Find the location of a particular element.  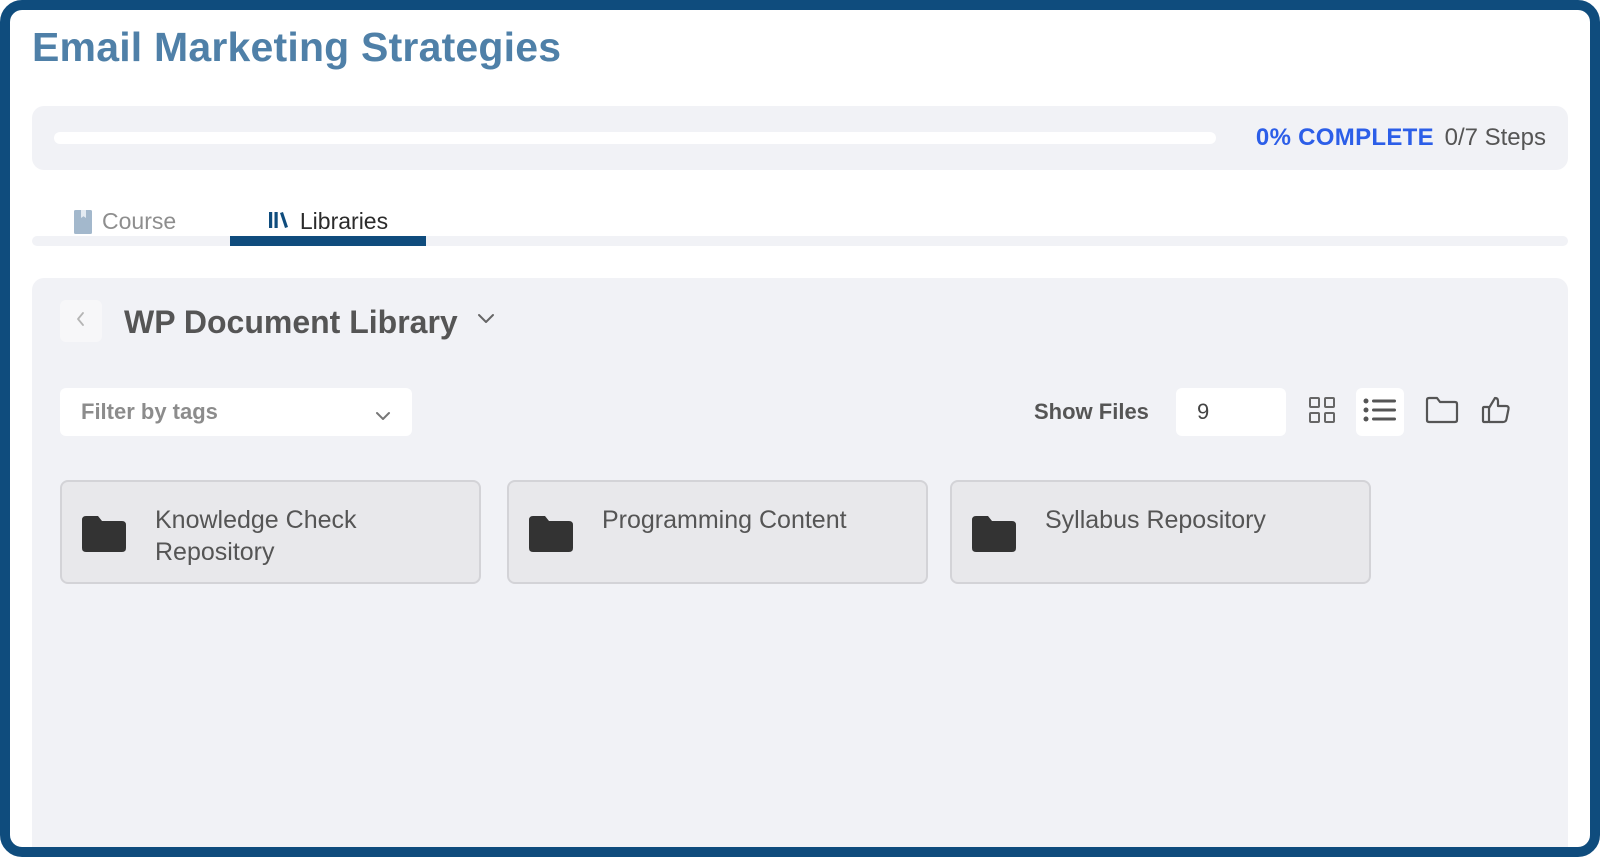

chevron-left-icon is located at coordinates (81, 321).